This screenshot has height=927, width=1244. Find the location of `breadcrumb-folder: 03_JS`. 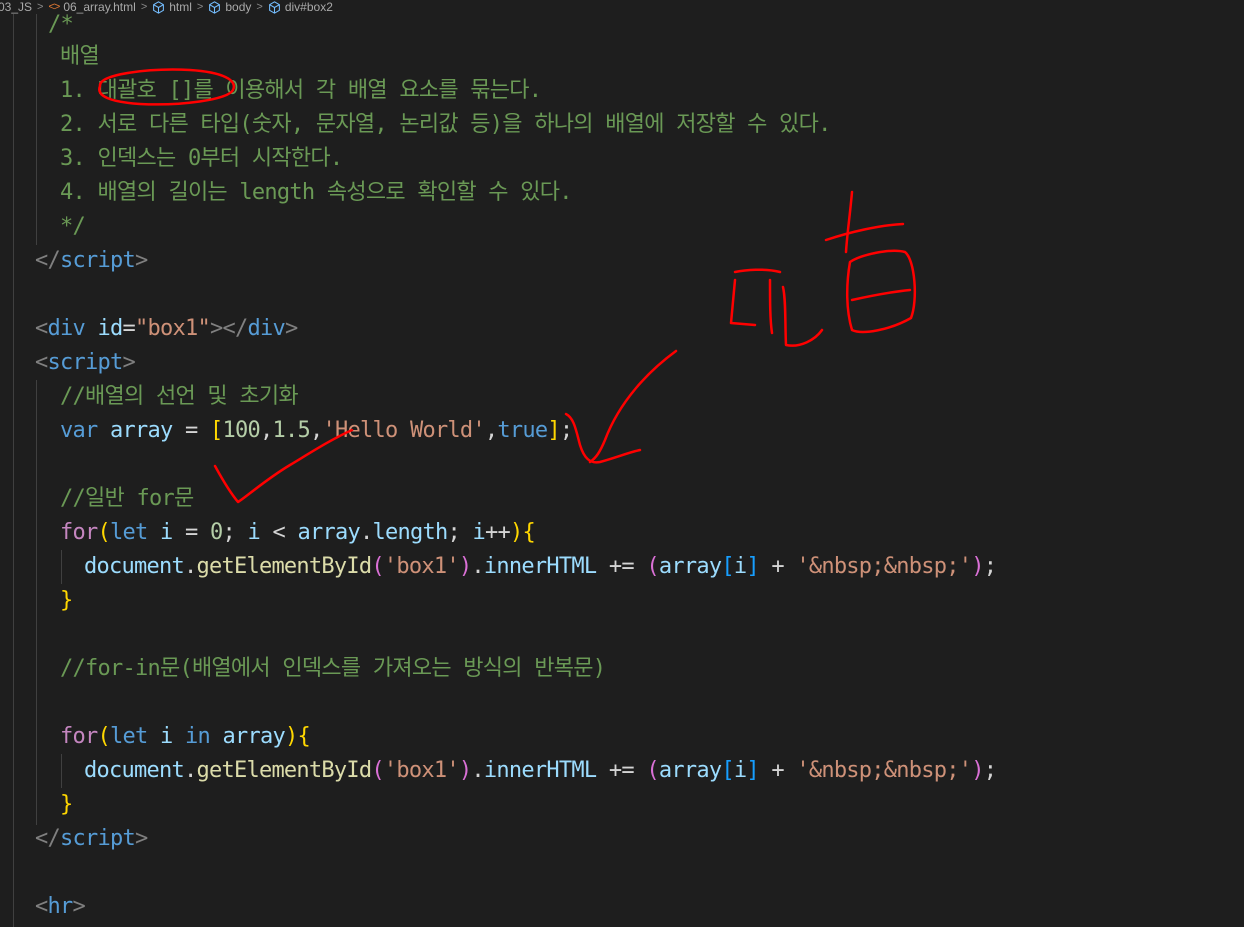

breadcrumb-folder: 03_JS is located at coordinates (16, 7).